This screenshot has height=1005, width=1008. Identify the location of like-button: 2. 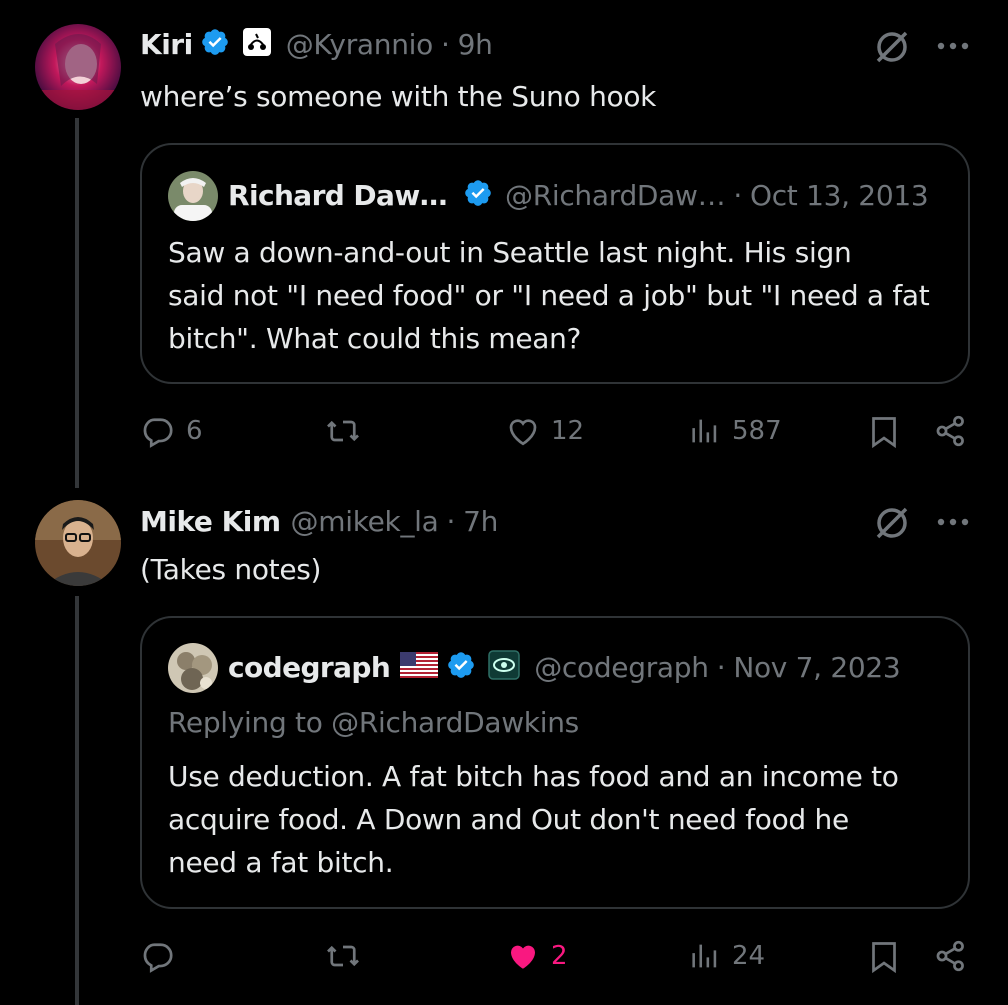
(536, 956).